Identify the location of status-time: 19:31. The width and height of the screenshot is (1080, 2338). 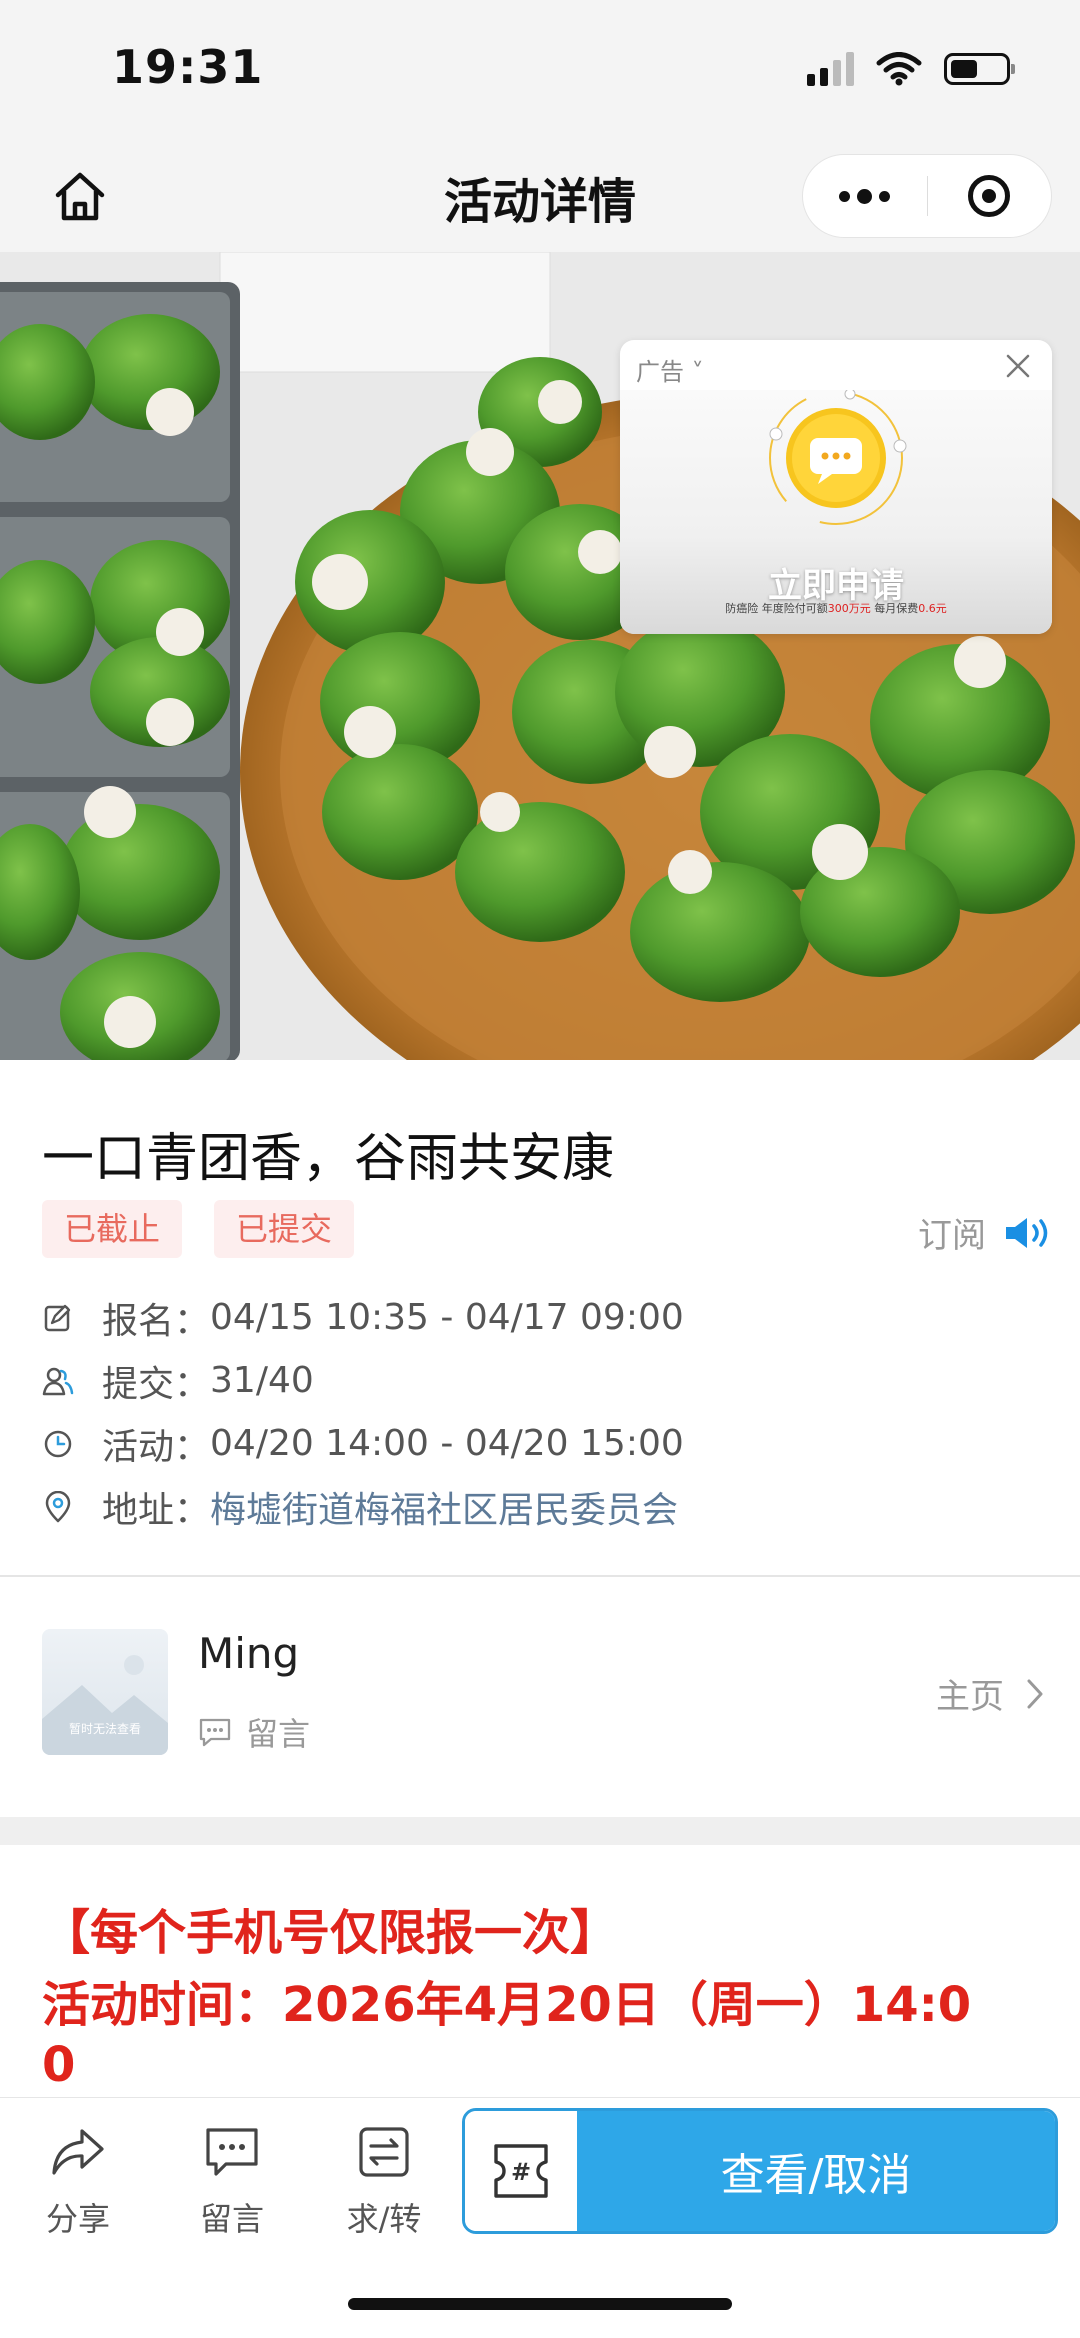
(188, 67).